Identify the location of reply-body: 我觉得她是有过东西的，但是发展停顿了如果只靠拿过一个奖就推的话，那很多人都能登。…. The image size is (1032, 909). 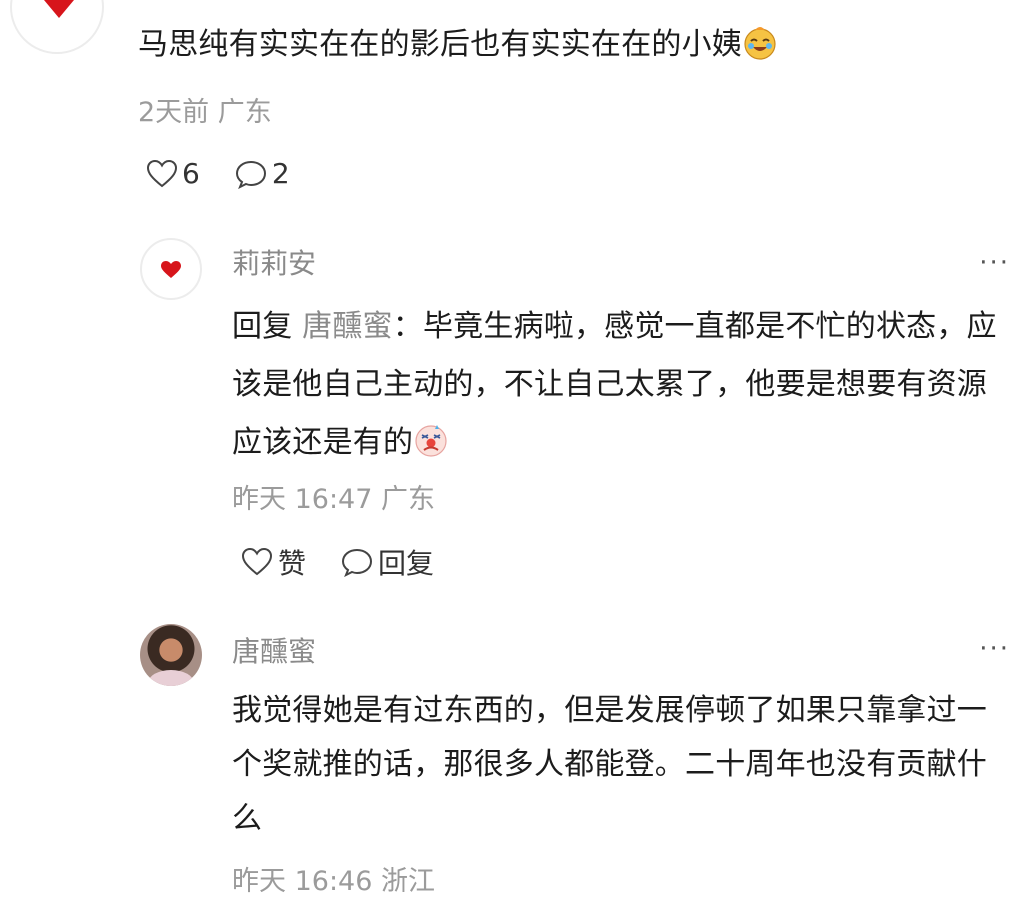
(609, 764).